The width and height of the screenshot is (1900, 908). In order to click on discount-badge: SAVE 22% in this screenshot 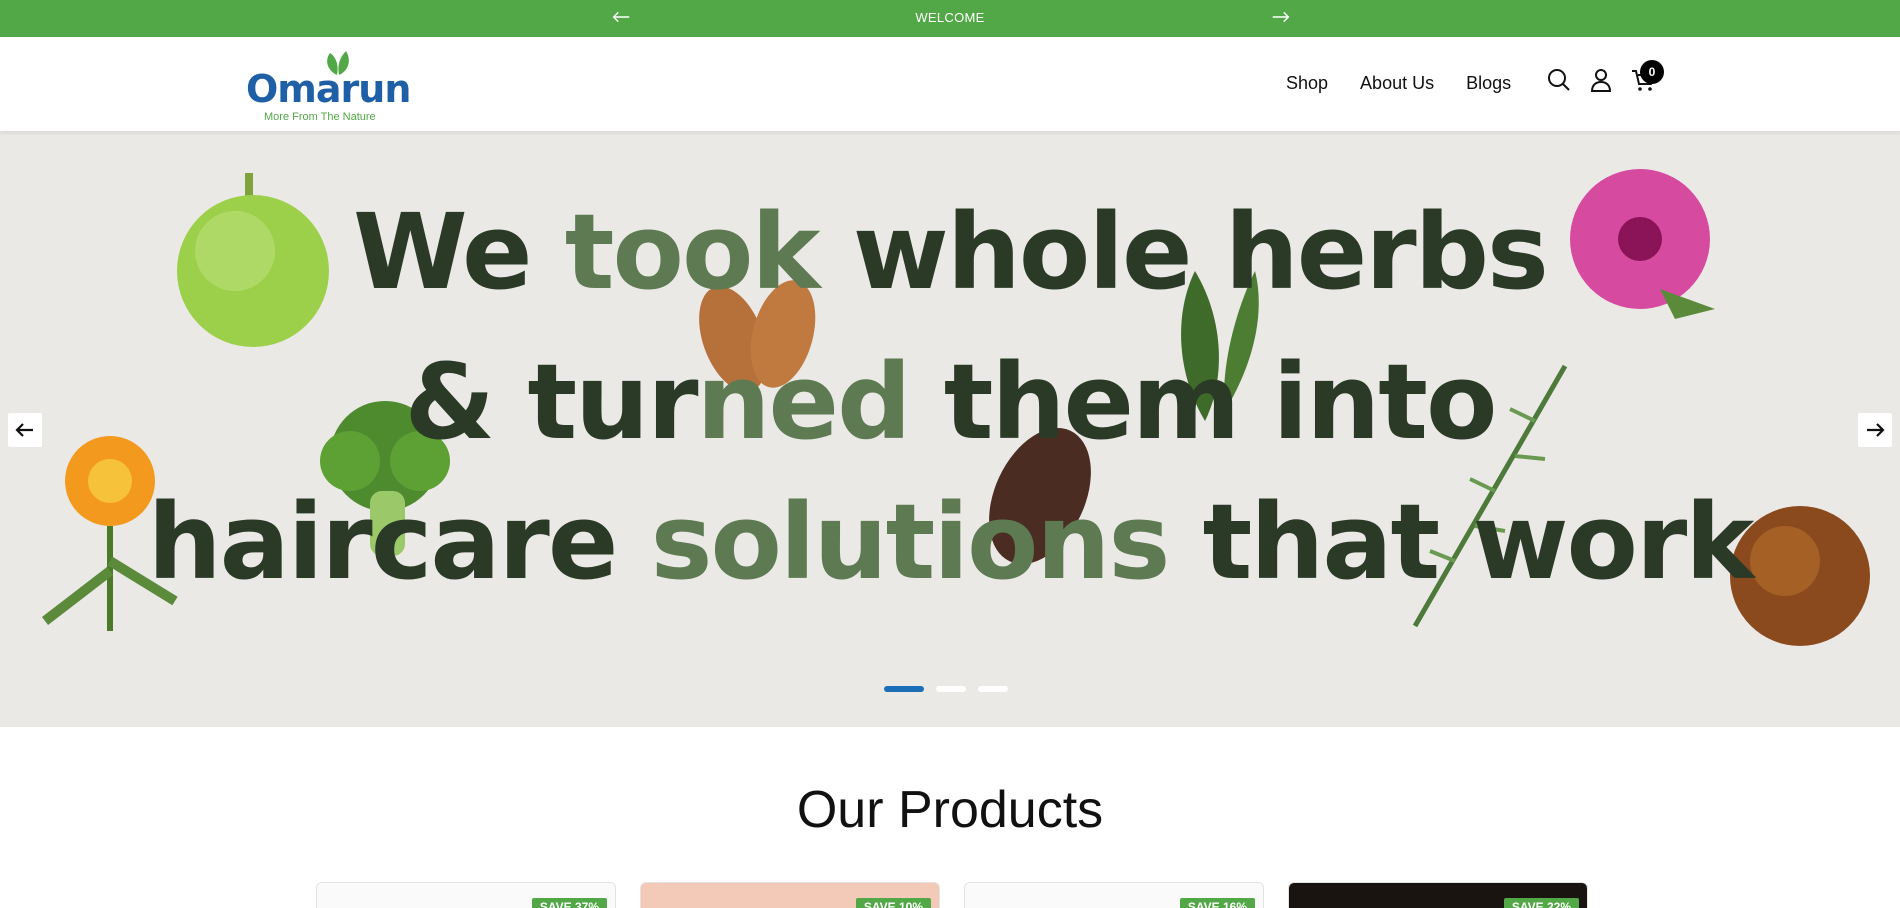, I will do `click(1541, 903)`.